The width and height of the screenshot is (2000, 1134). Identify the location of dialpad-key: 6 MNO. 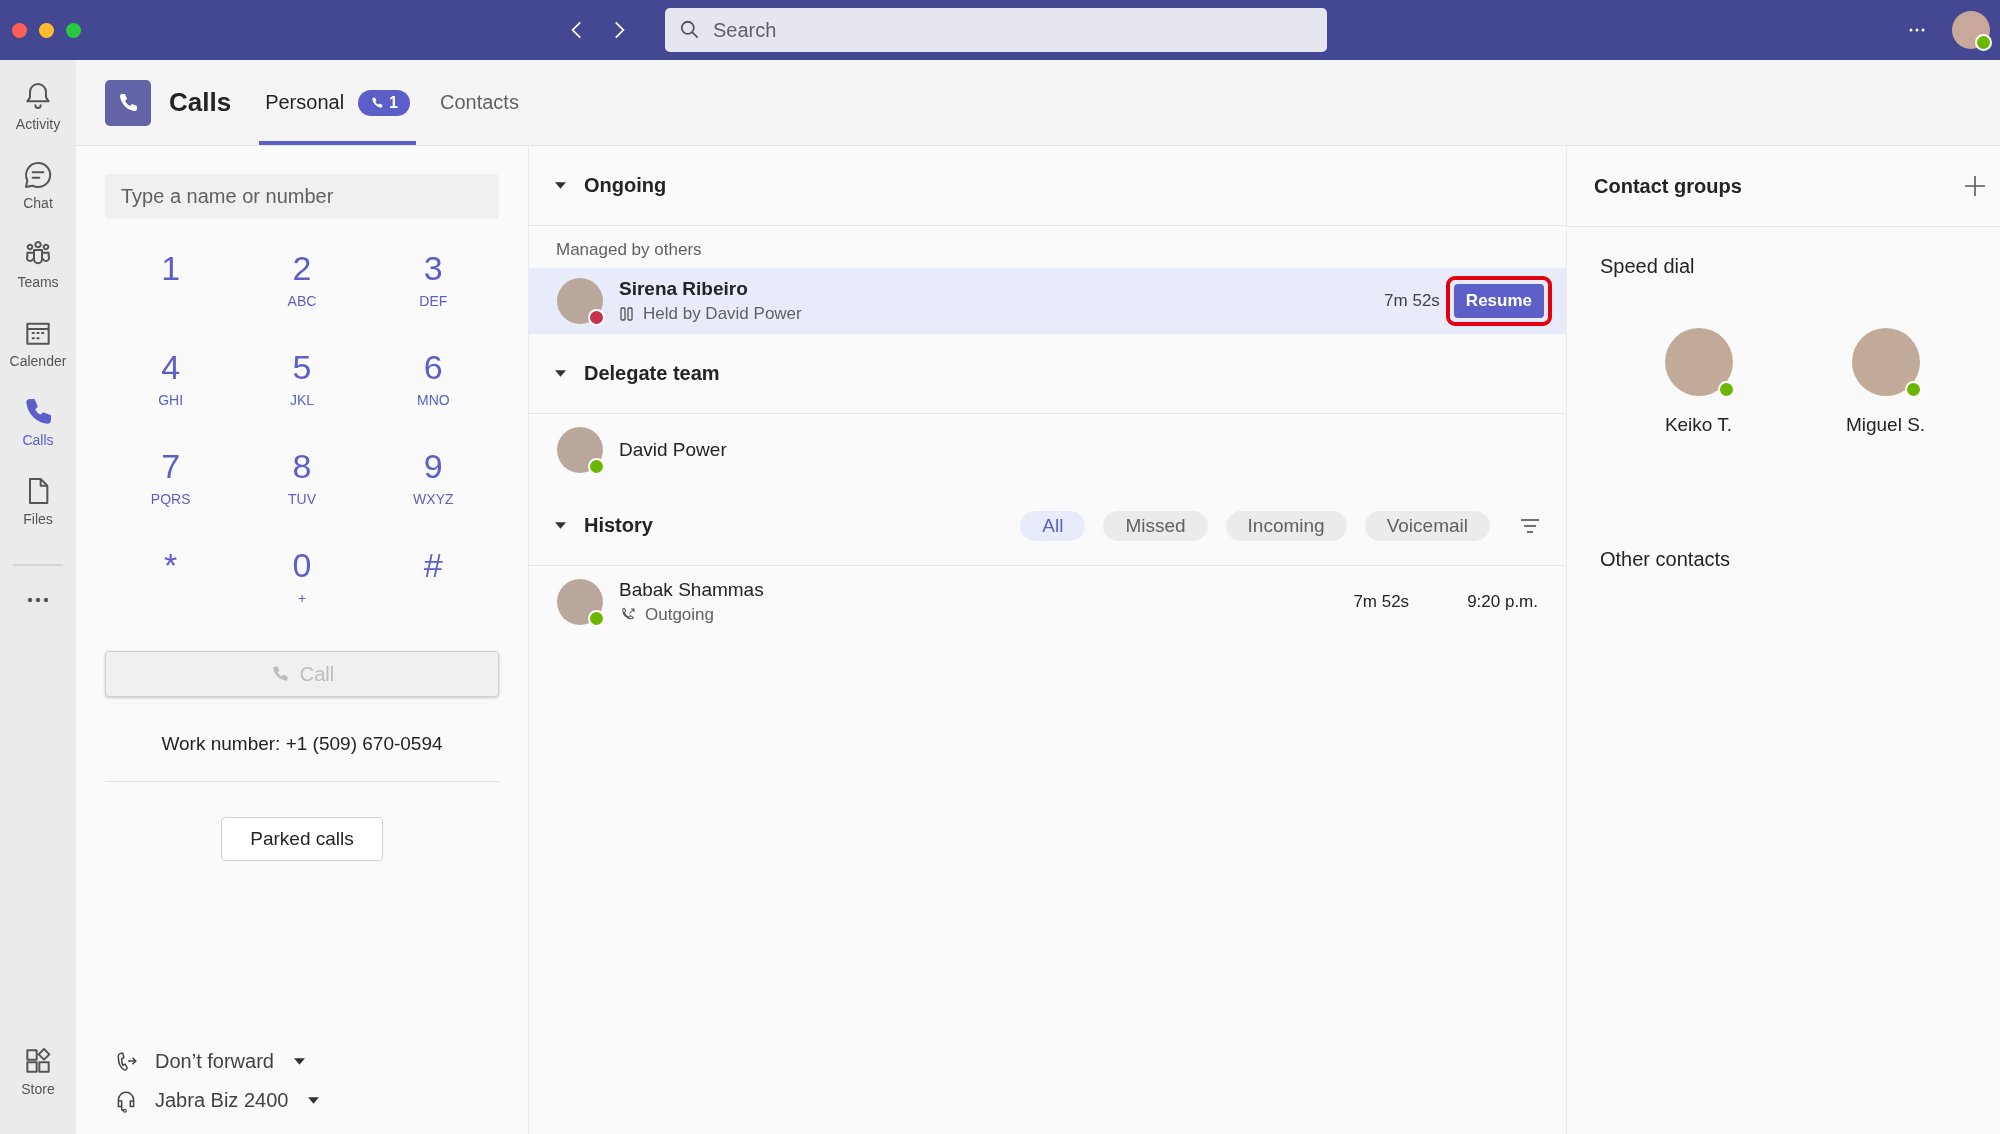
(433, 389).